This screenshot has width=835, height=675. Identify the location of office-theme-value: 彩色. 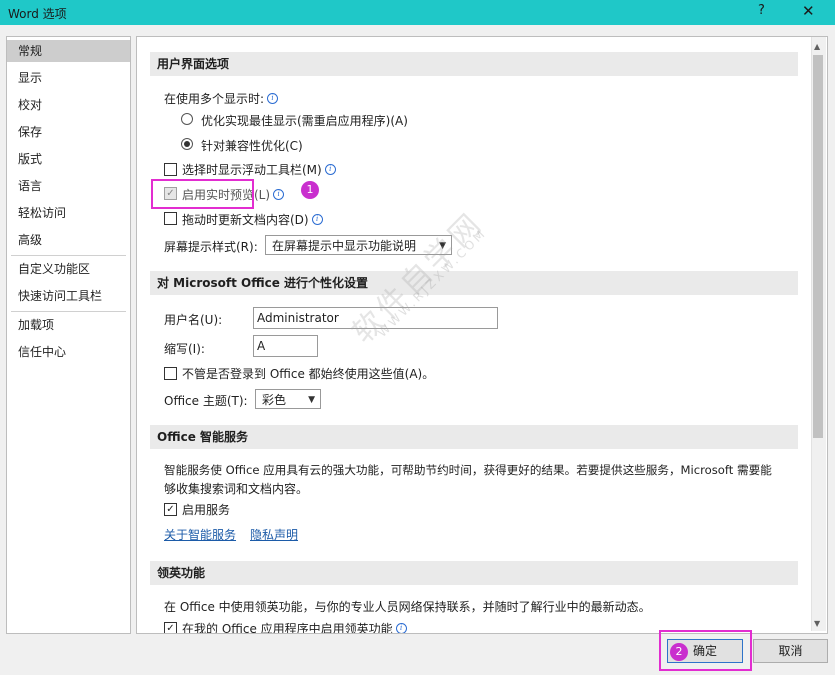
(274, 400).